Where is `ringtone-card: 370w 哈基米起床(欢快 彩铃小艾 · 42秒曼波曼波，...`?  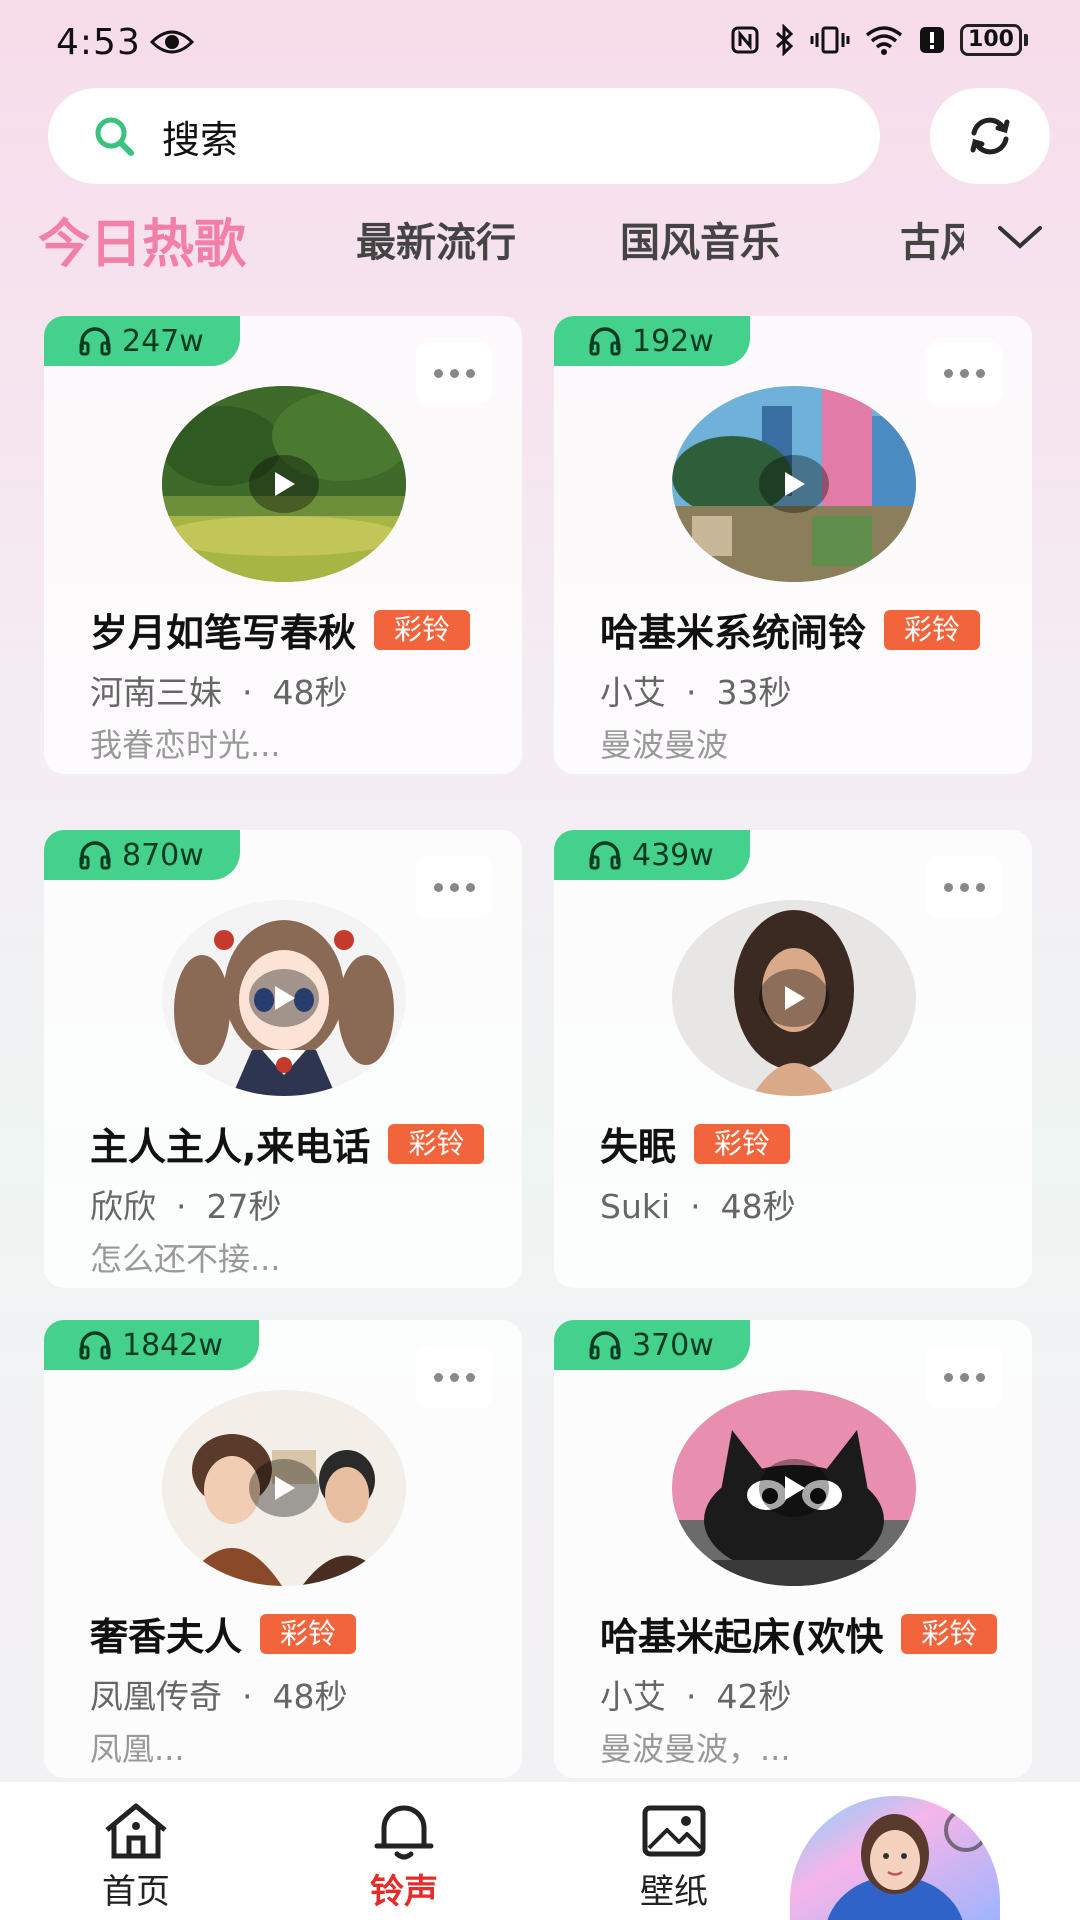 ringtone-card: 370w 哈基米起床(欢快 彩铃小艾 · 42秒曼波曼波，... is located at coordinates (793, 1549).